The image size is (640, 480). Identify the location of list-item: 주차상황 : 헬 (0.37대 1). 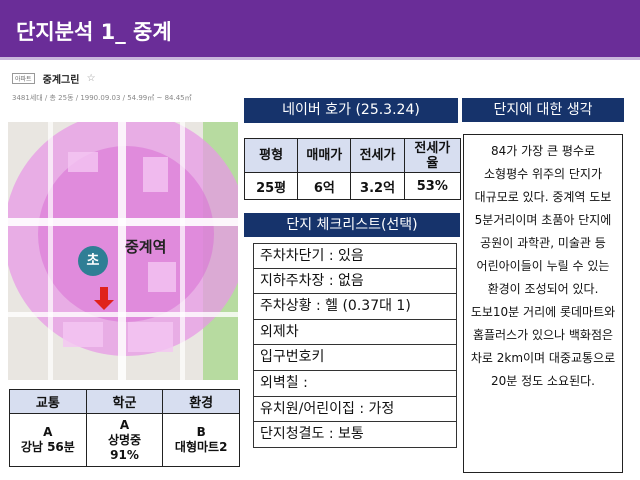
(355, 307).